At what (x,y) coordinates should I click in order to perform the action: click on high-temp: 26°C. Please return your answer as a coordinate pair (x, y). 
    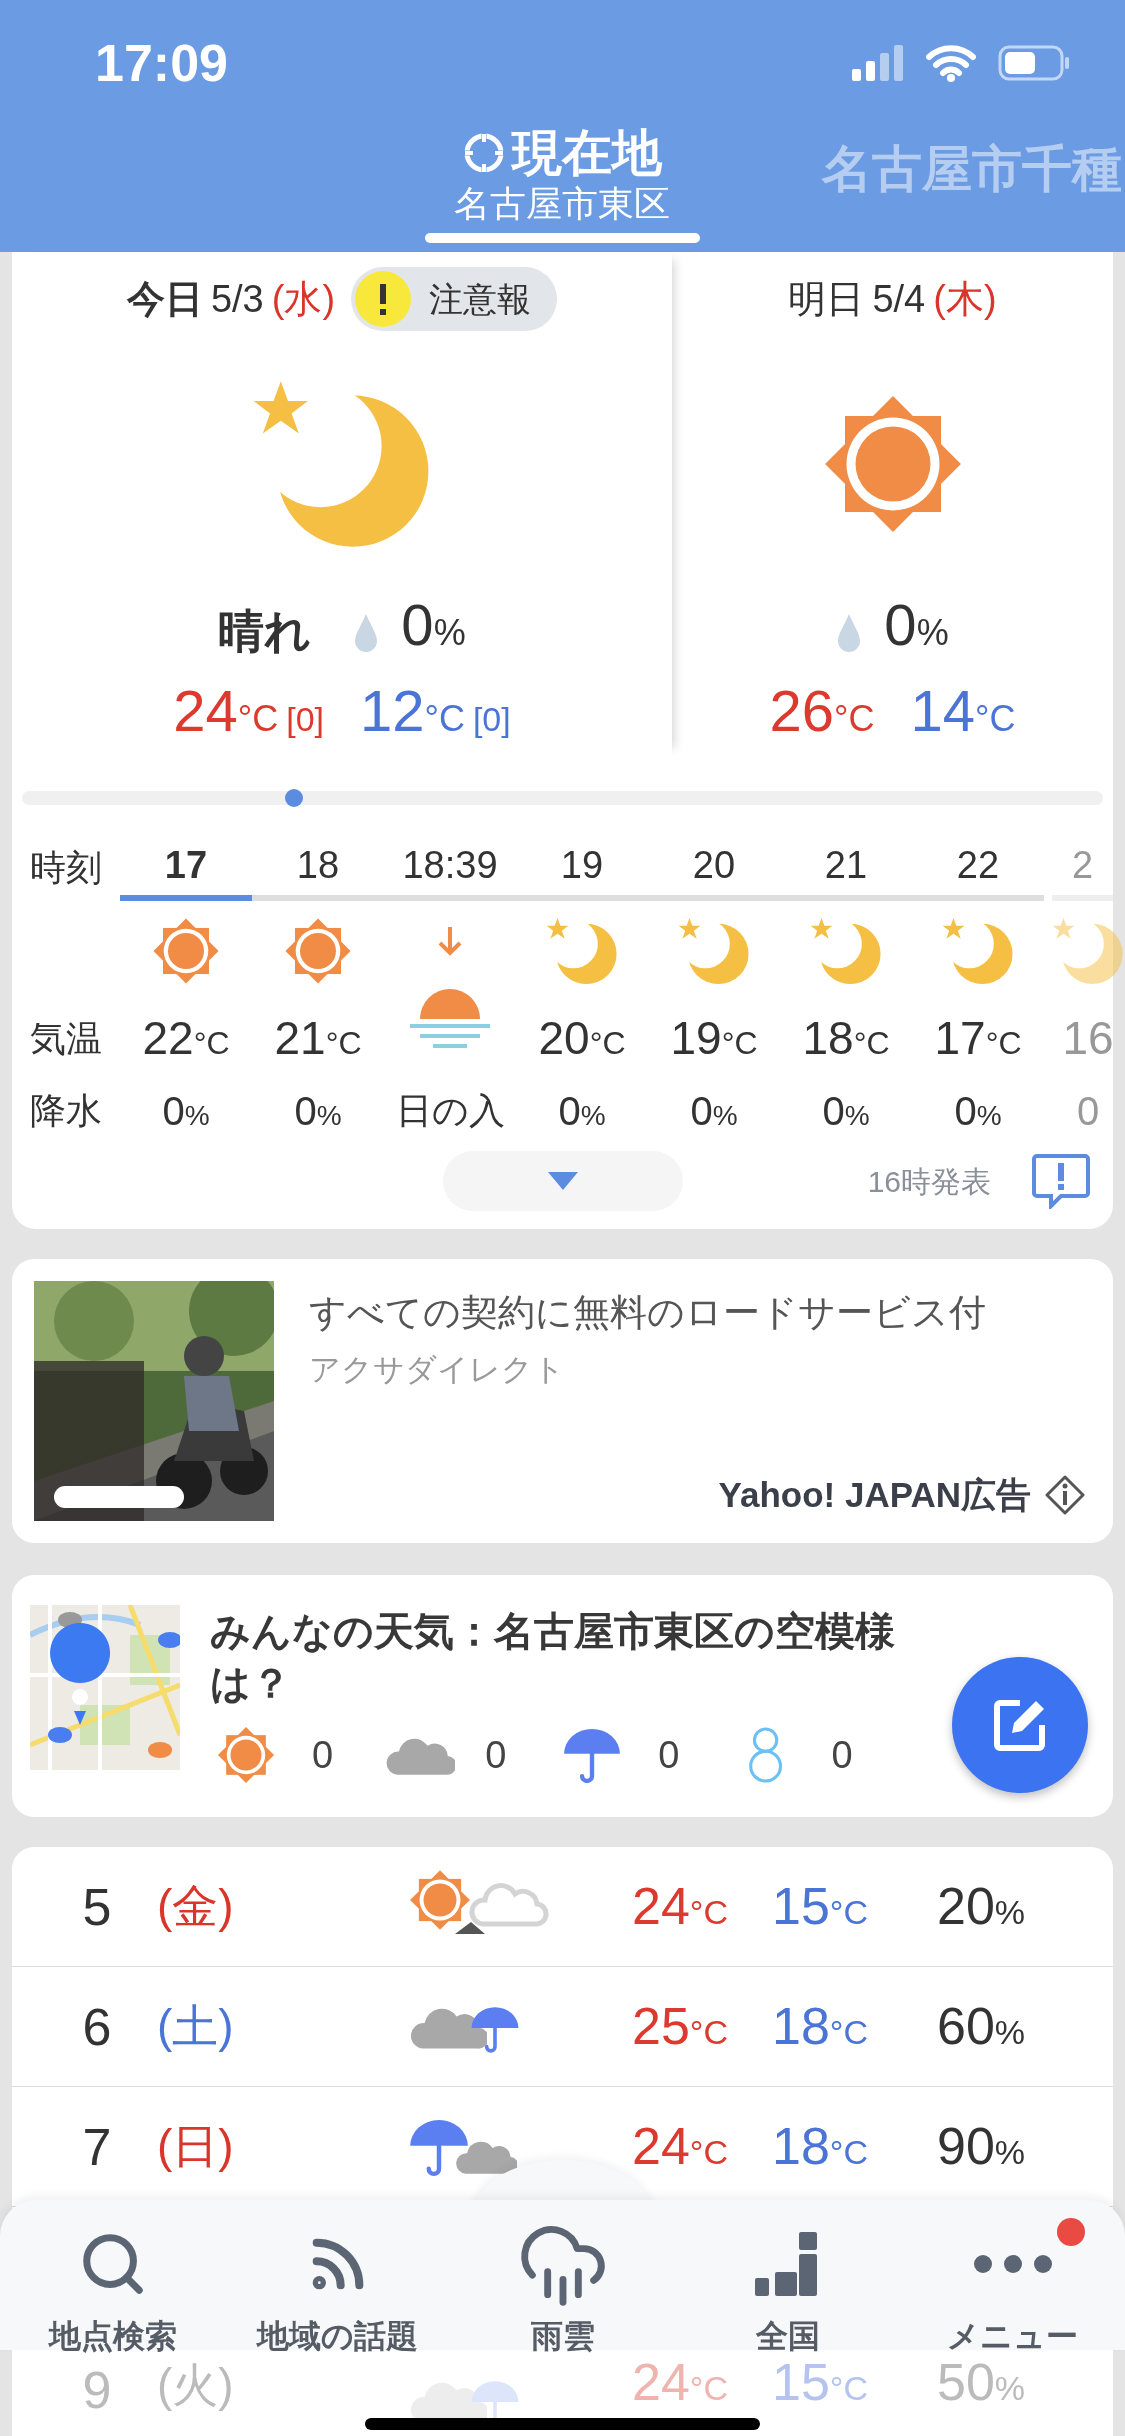
    Looking at the image, I should click on (822, 711).